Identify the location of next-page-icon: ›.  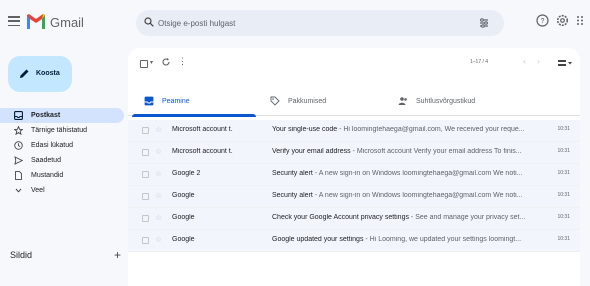
(538, 62).